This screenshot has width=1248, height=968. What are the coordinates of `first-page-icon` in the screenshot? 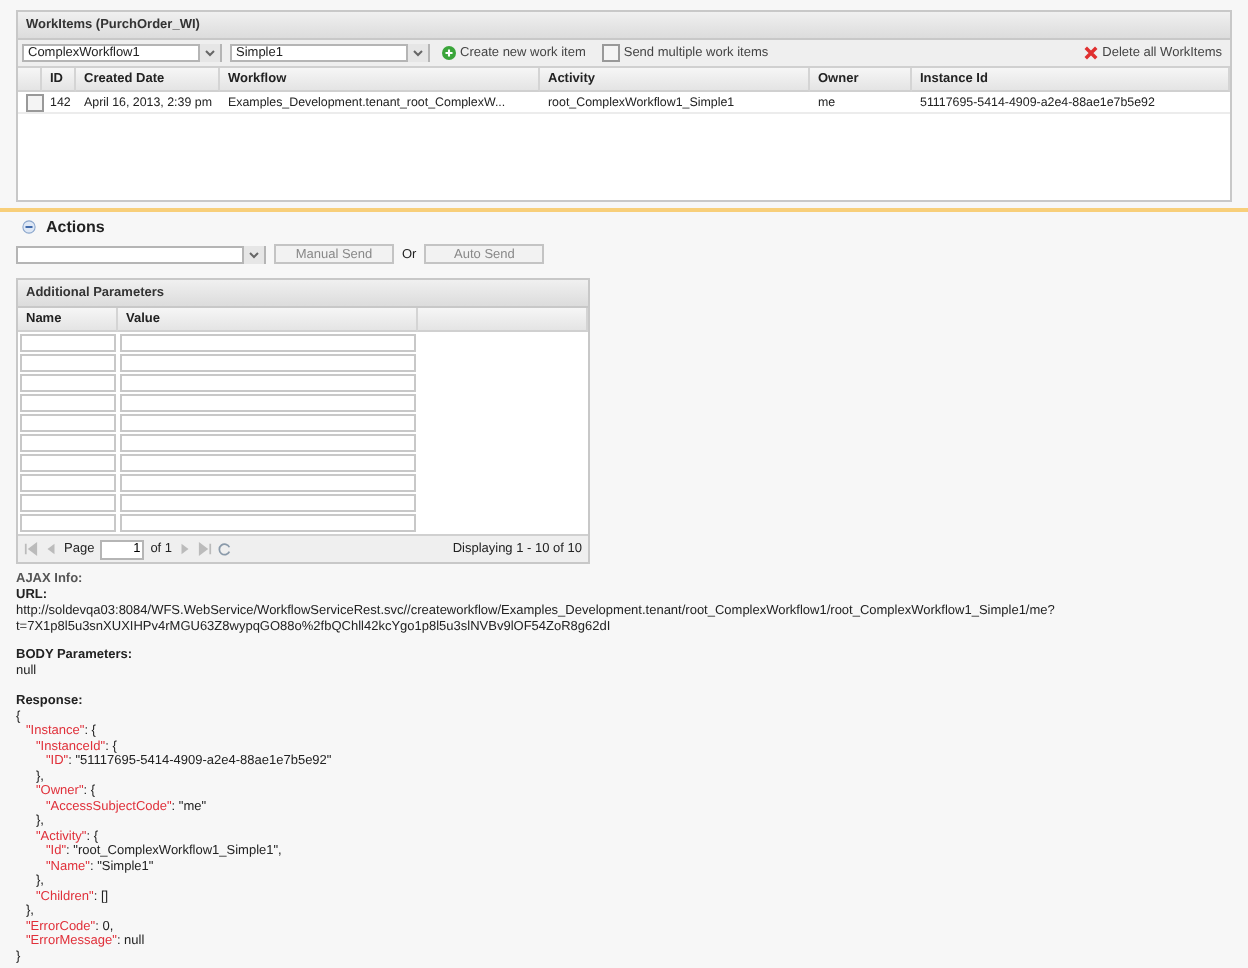 It's located at (31, 549).